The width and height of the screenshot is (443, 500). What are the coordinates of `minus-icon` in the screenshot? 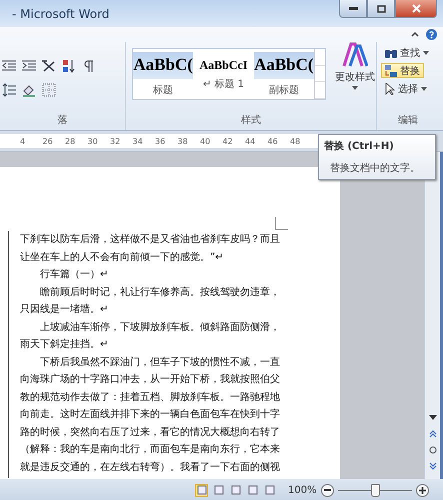 It's located at (327, 490).